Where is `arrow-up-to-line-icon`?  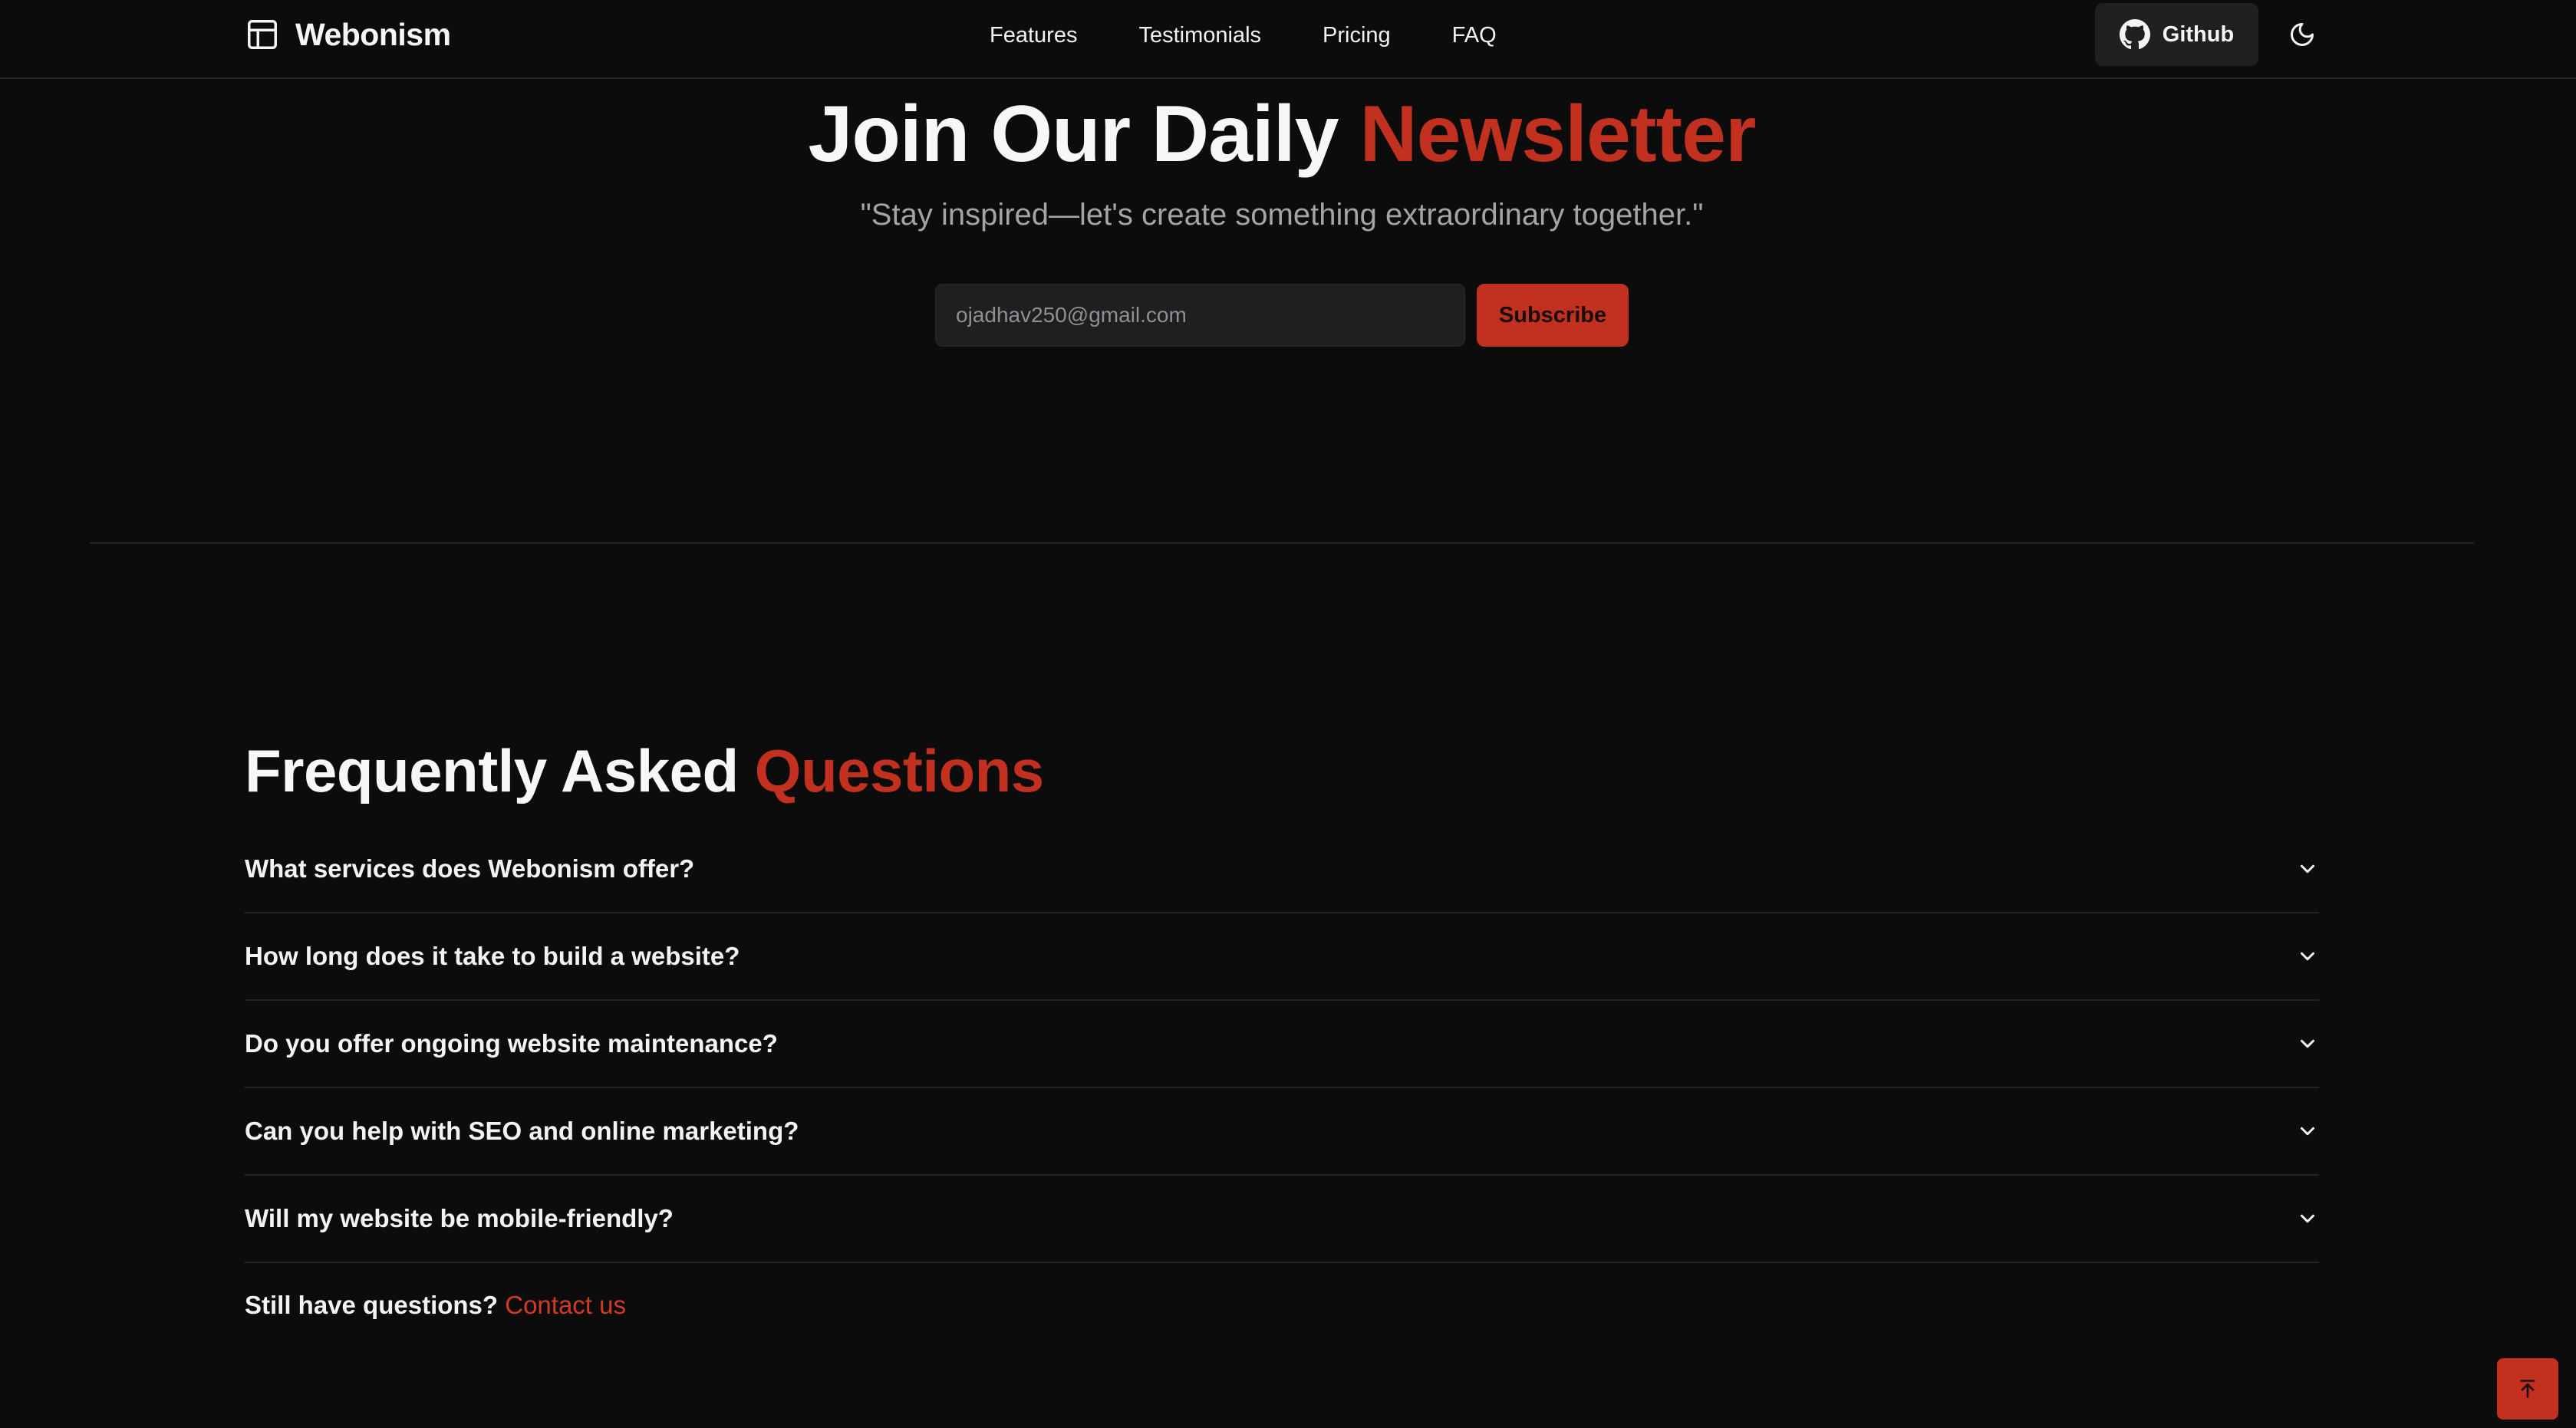
arrow-up-to-line-icon is located at coordinates (2527, 1389).